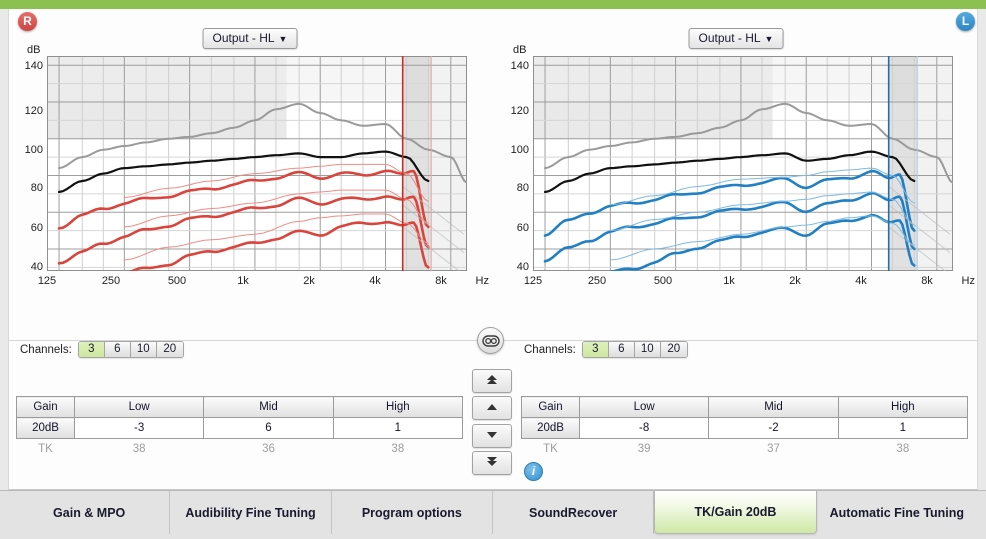  I want to click on output-view-dropdown-left: Output - HL ▼, so click(736, 38).